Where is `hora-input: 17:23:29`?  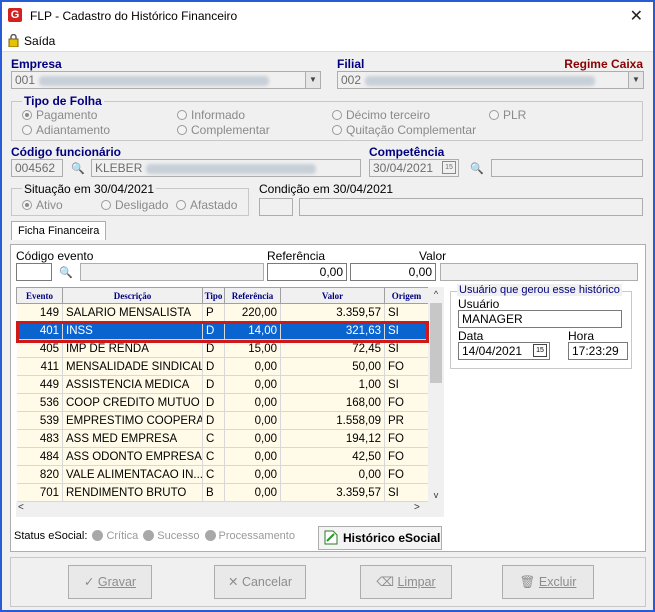 hora-input: 17:23:29 is located at coordinates (598, 351).